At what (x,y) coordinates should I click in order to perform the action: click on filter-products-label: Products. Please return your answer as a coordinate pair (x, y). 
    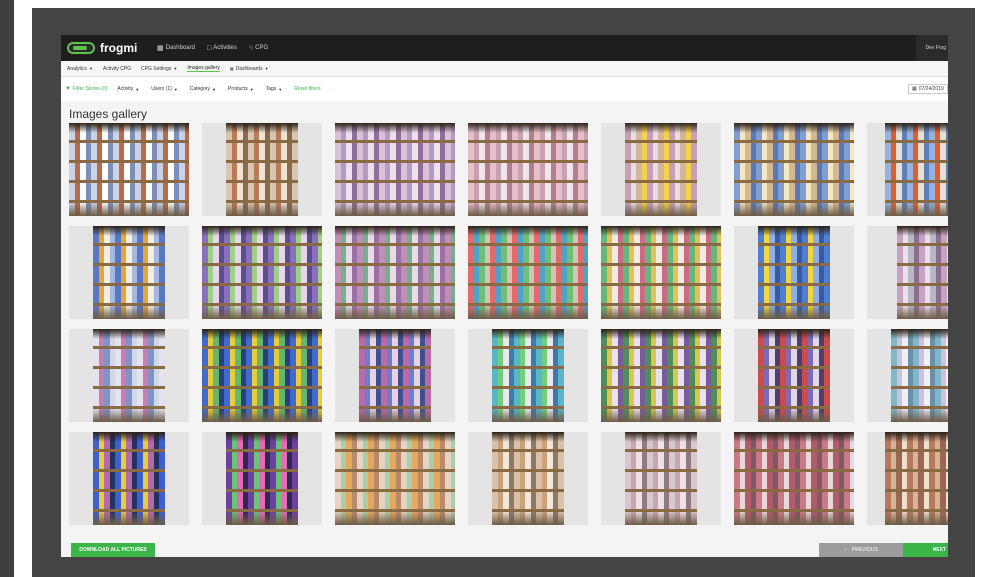
    Looking at the image, I should click on (238, 89).